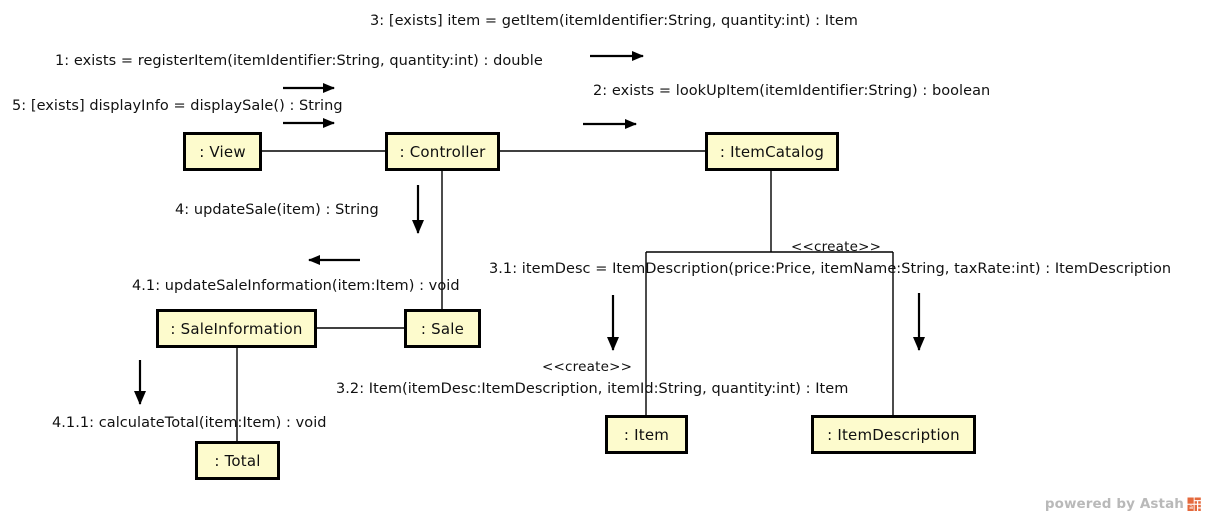 This screenshot has height=518, width=1210. I want to click on lifeline-sale: : Sale, so click(442, 328).